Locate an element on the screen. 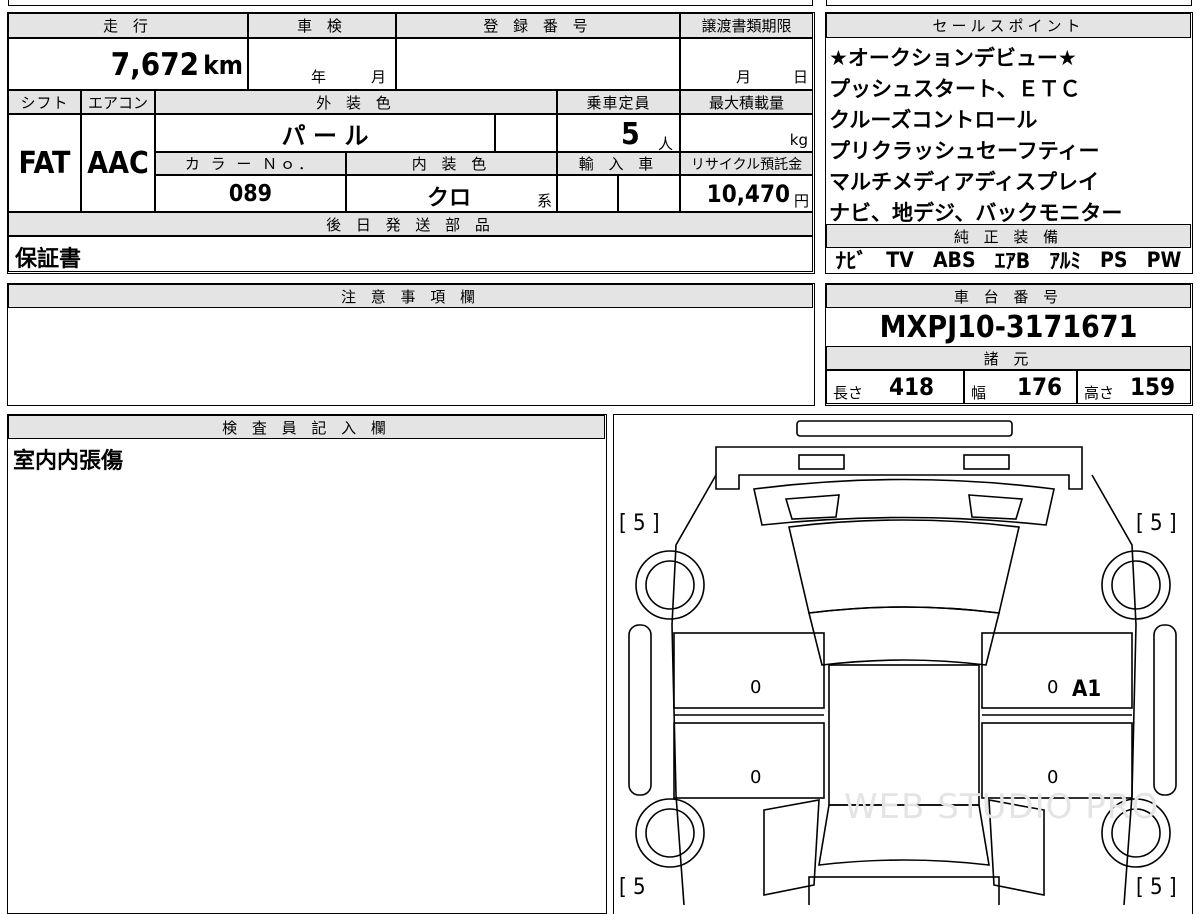 Image resolution: width=1200 pixels, height=914 pixels. equipment-tv: TV is located at coordinates (900, 260).